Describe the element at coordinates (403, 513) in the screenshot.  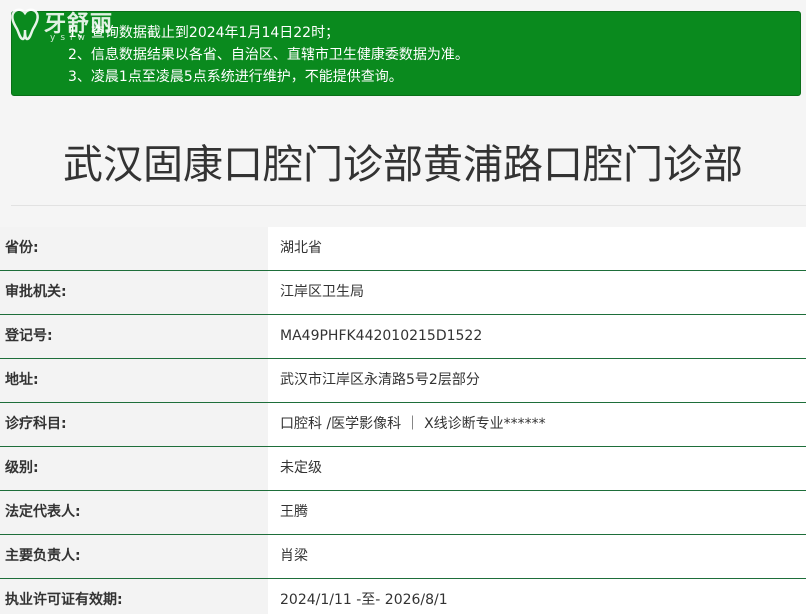
I see `detail-row-legal-representative: 法定代表人: 王腾` at that location.